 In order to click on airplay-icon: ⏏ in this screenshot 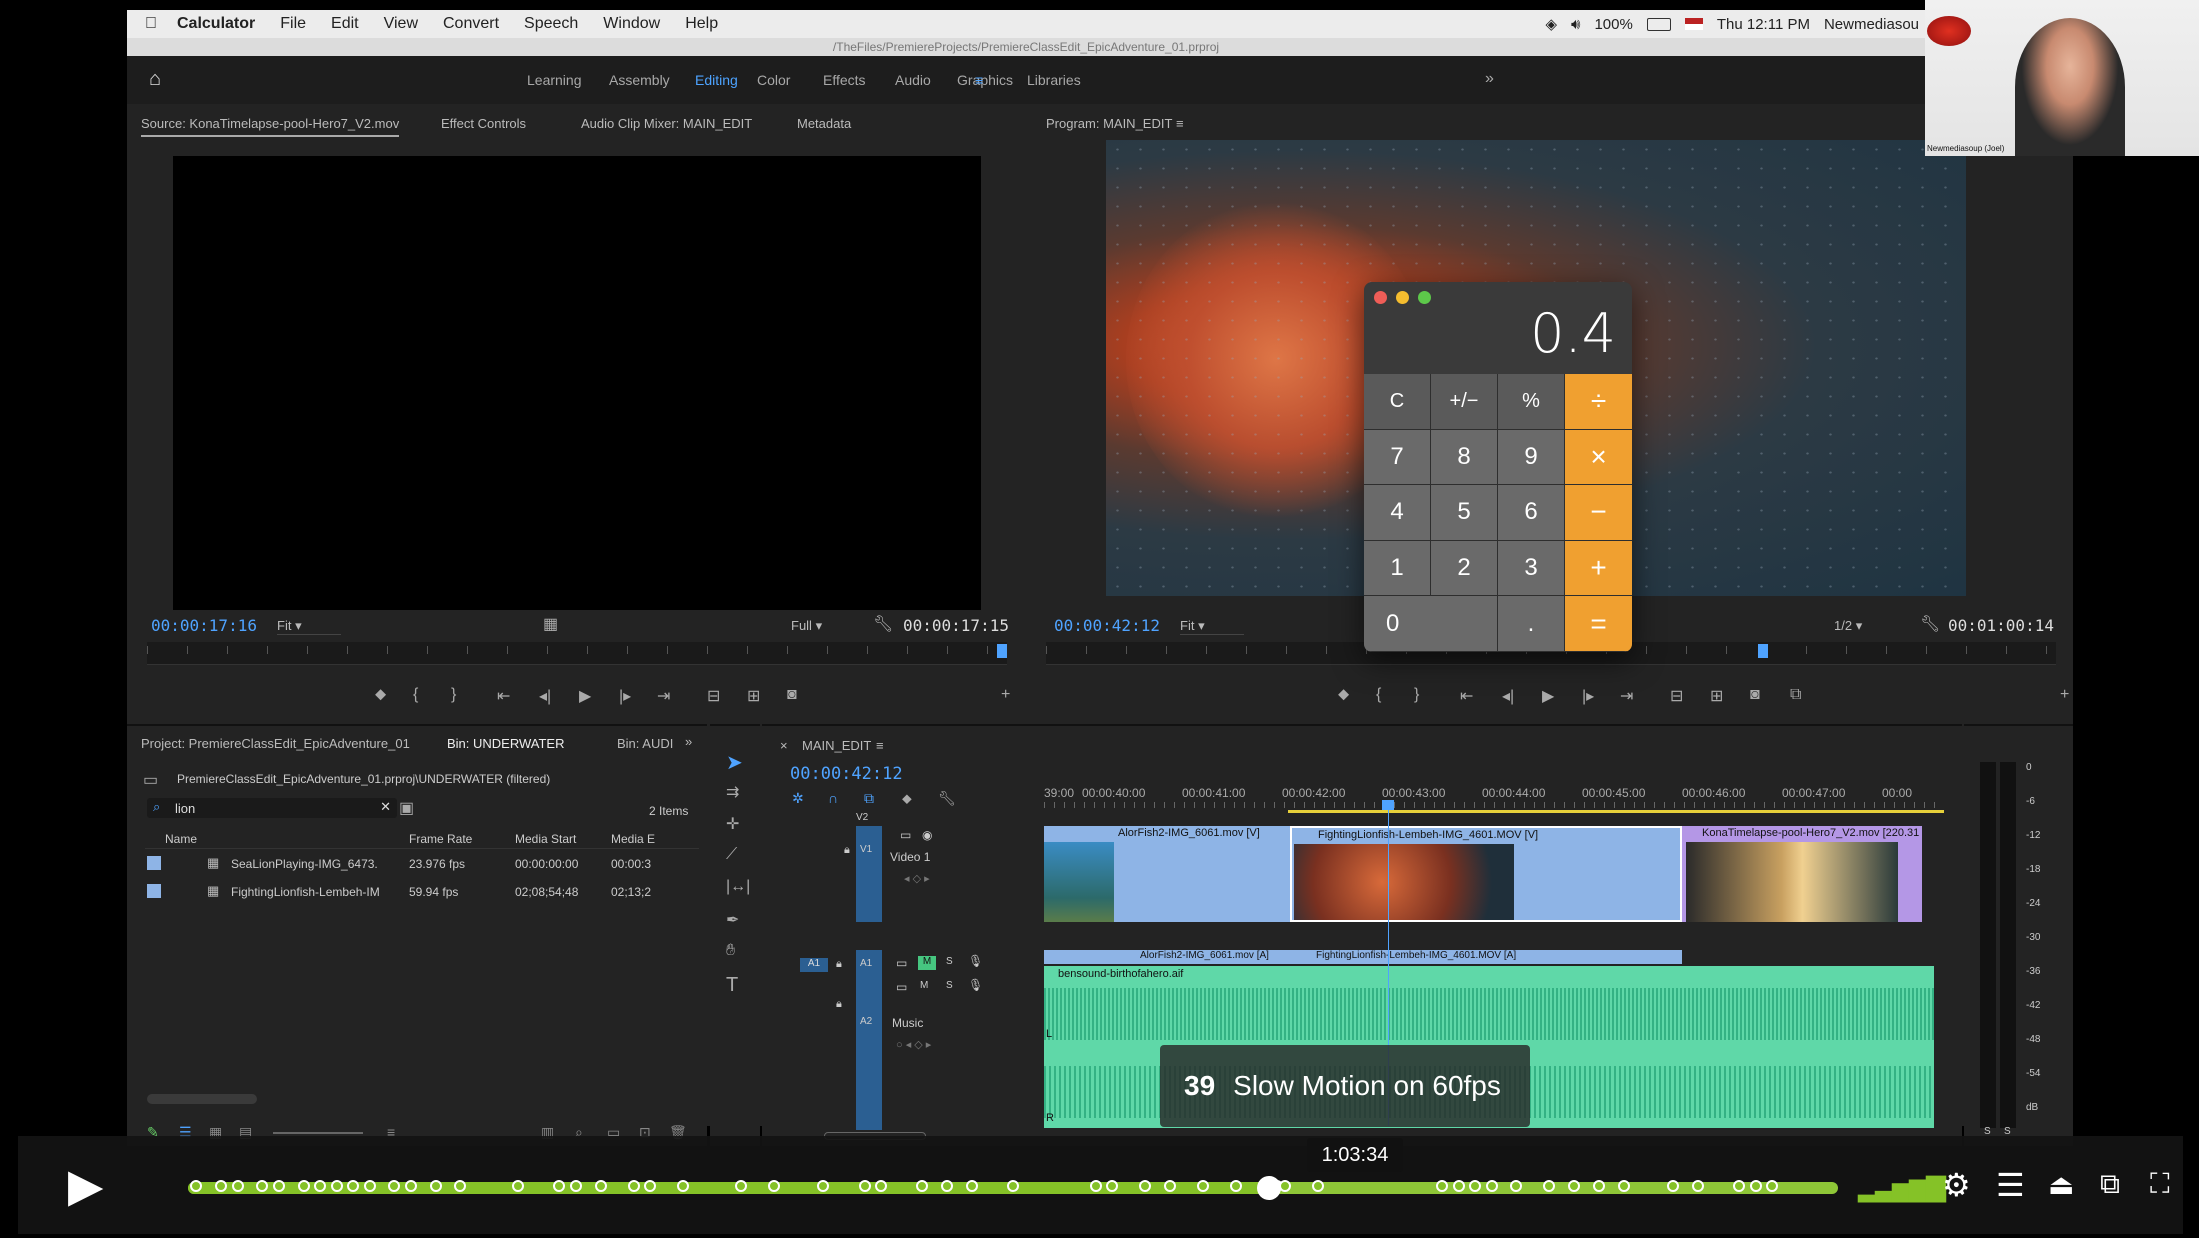, I will do `click(2061, 1184)`.